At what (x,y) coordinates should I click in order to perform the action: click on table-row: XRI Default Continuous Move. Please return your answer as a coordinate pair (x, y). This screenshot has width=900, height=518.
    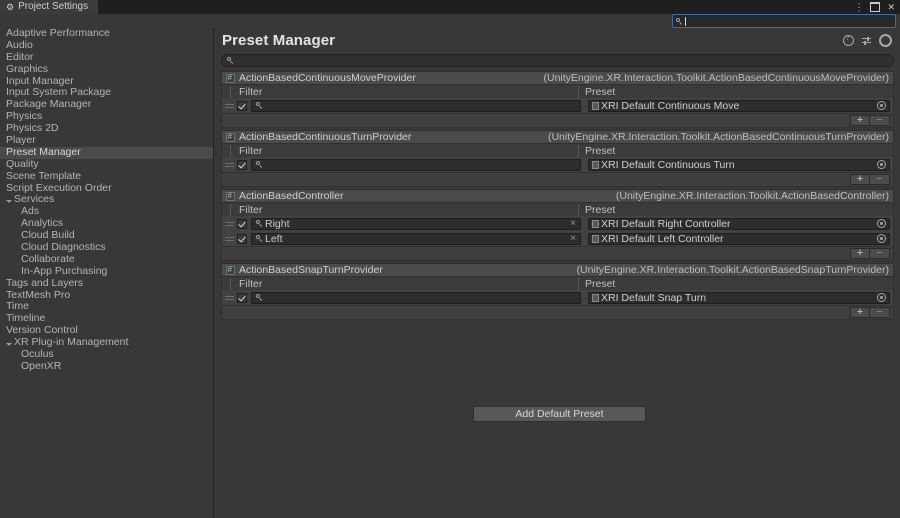
    Looking at the image, I should click on (557, 105).